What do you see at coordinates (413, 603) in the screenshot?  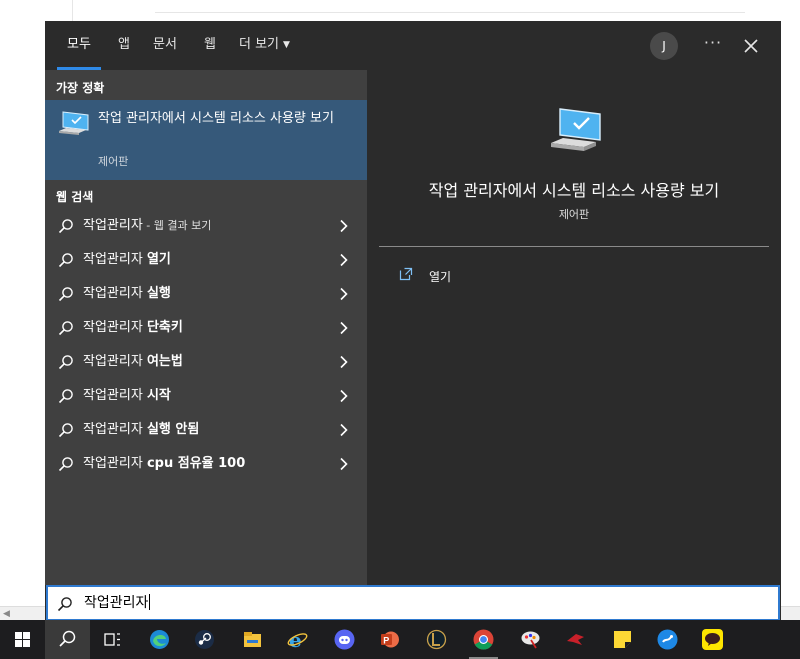 I see `search-input: 작업관리자` at bounding box center [413, 603].